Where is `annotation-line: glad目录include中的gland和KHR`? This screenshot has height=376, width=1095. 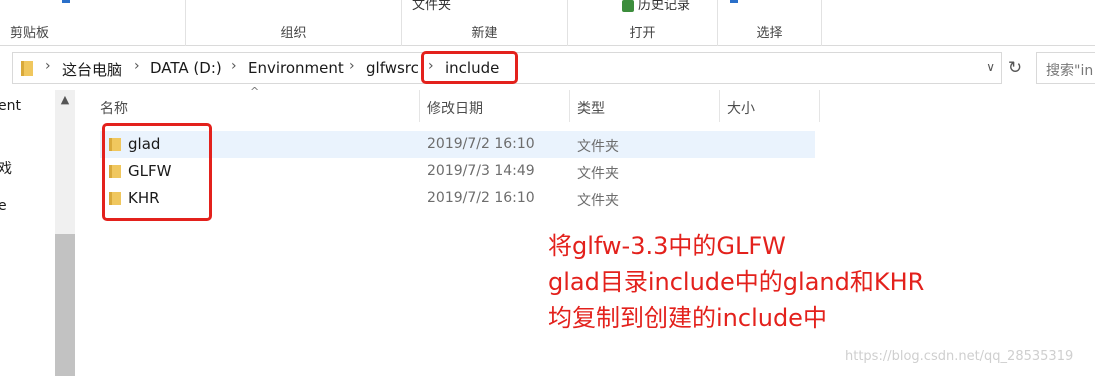
annotation-line: glad目录include中的gland和KHR is located at coordinates (736, 282).